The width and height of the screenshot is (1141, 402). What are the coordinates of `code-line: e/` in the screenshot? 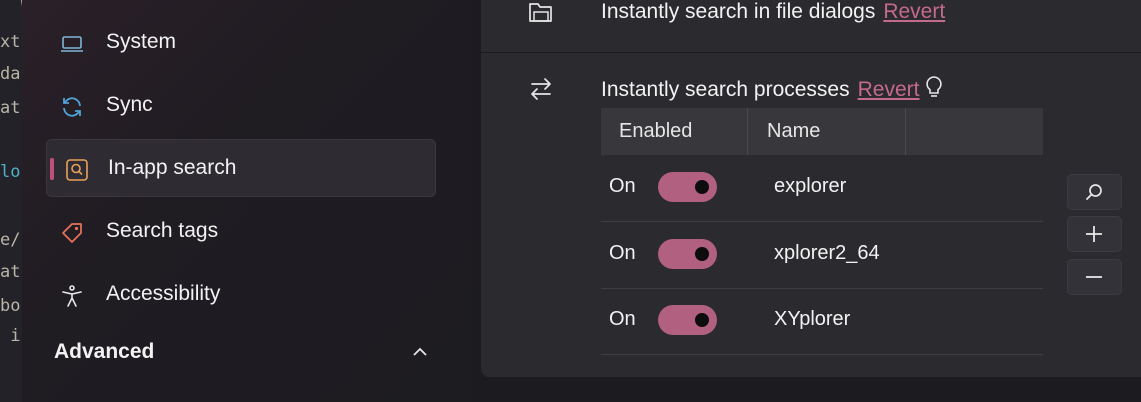 It's located at (10, 240).